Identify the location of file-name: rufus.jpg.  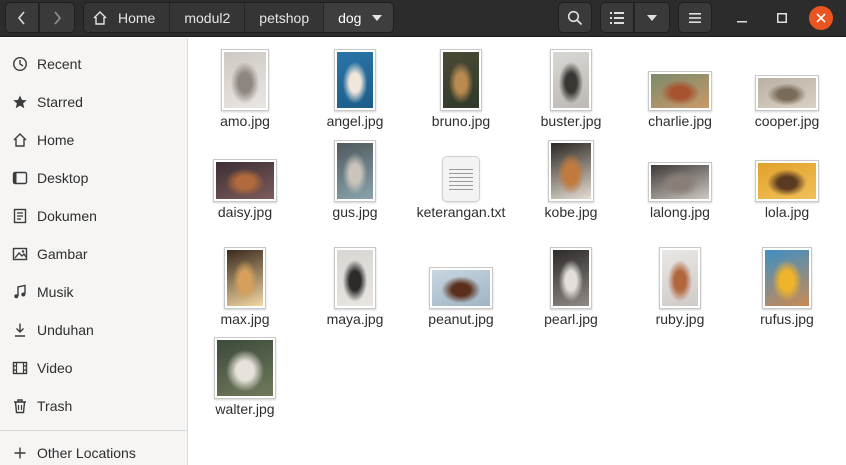
(787, 319).